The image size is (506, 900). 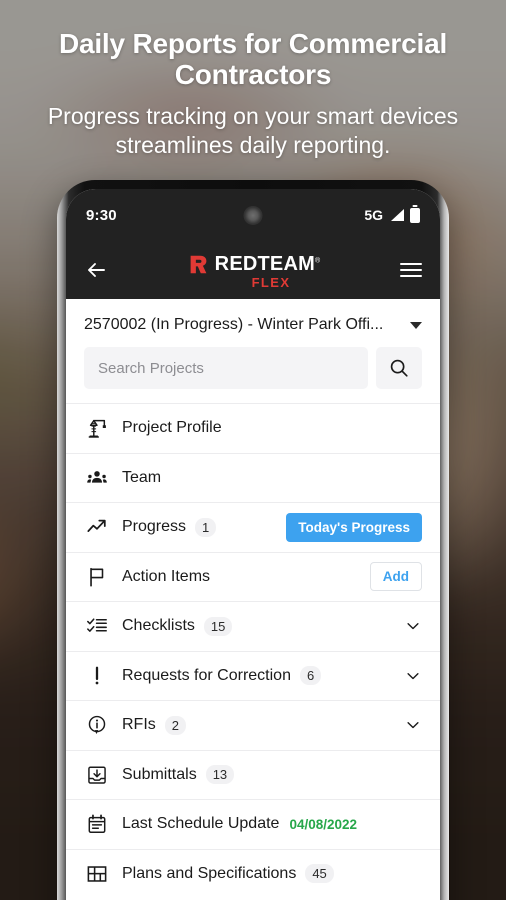 I want to click on search-button, so click(x=399, y=368).